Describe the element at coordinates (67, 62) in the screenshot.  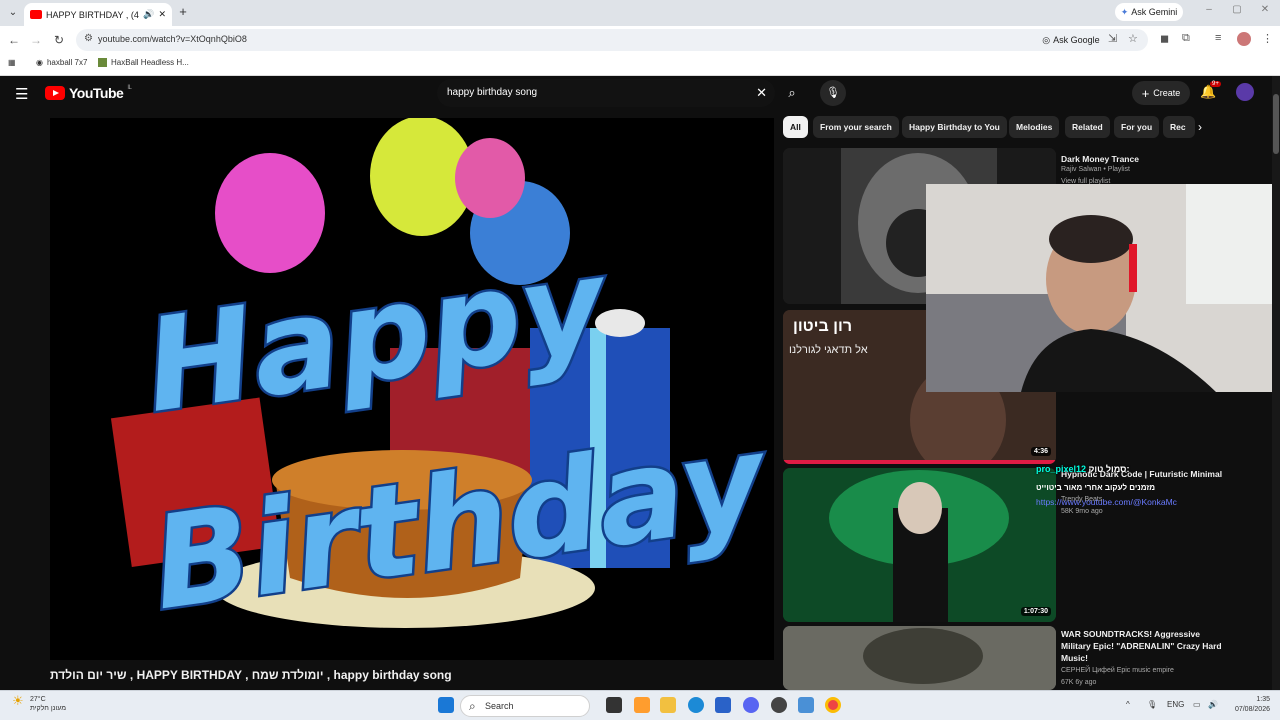
I see `bookmark-label: haxball 7x7` at that location.